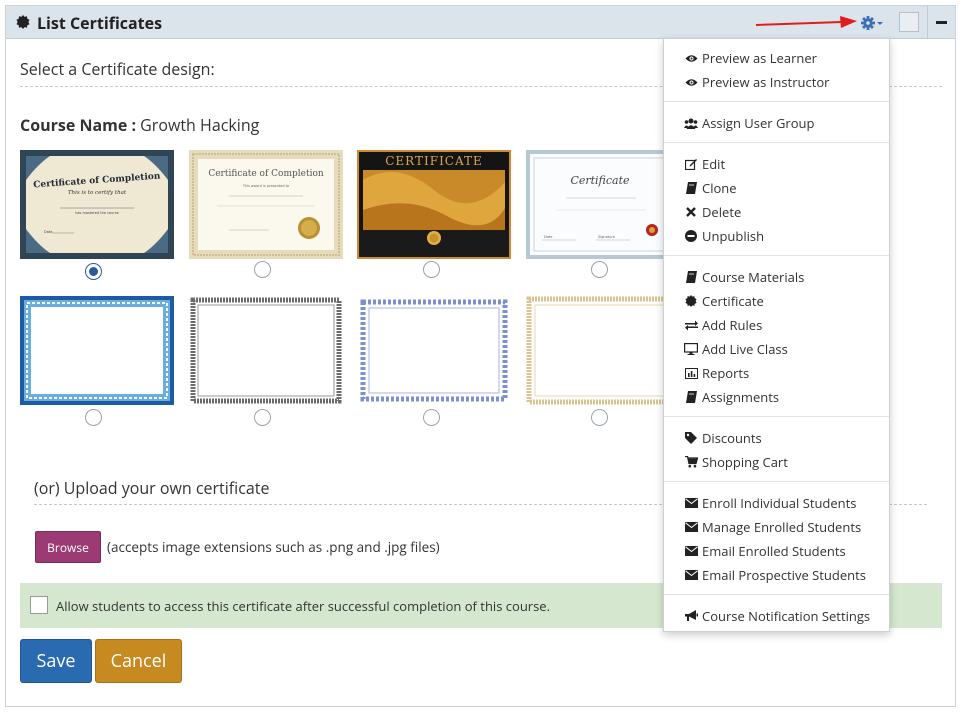  I want to click on menu-item-label: Manage Enrolled Students, so click(782, 527).